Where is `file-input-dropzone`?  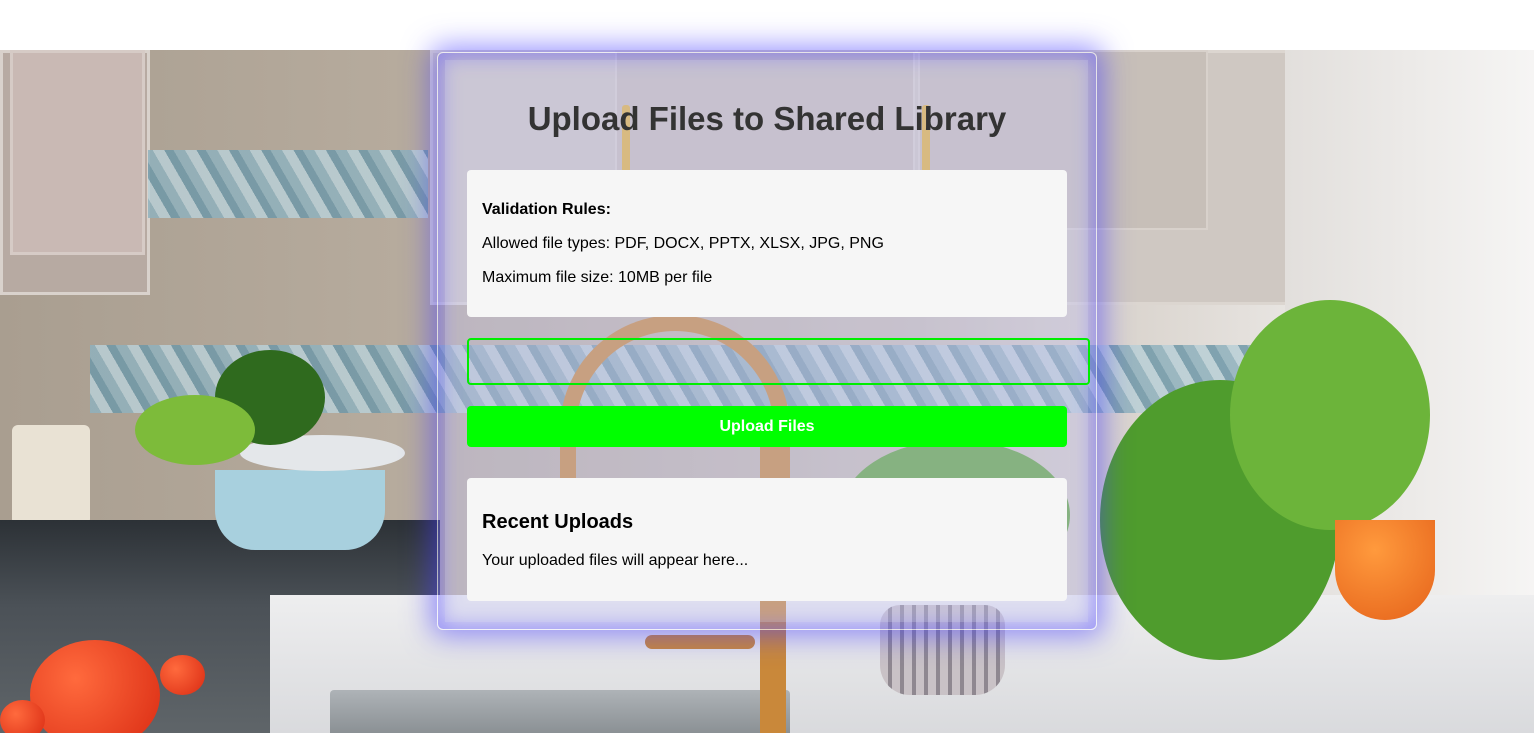 file-input-dropzone is located at coordinates (778, 361).